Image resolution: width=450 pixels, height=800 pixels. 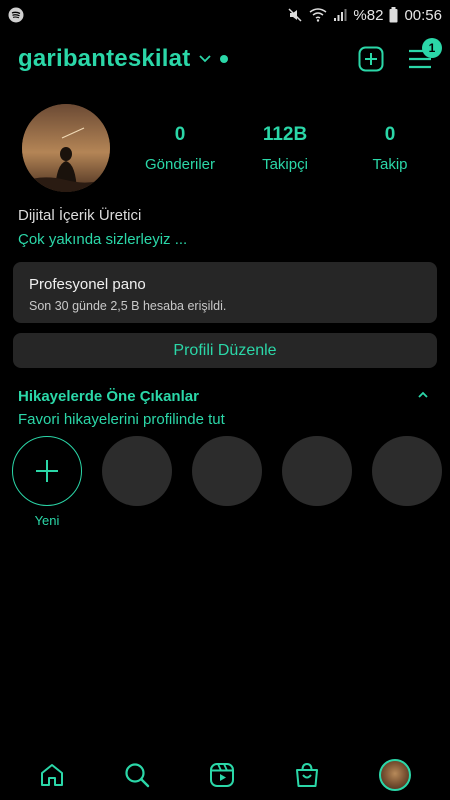 I want to click on followers-stat: 112B Takipçi, so click(x=285, y=148).